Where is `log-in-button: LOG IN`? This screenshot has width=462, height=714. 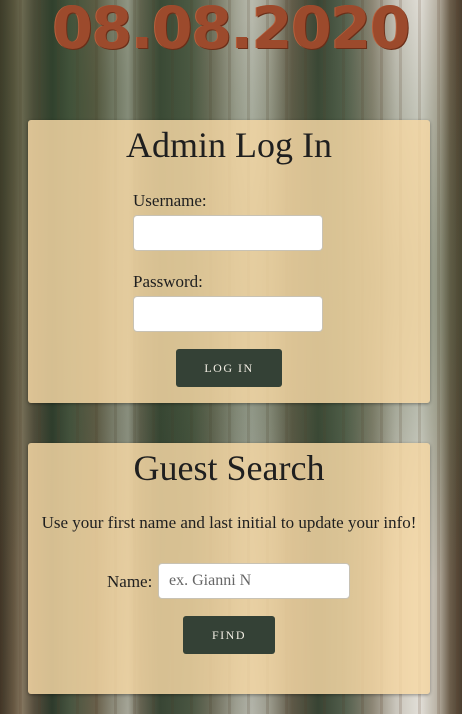 log-in-button: LOG IN is located at coordinates (229, 368).